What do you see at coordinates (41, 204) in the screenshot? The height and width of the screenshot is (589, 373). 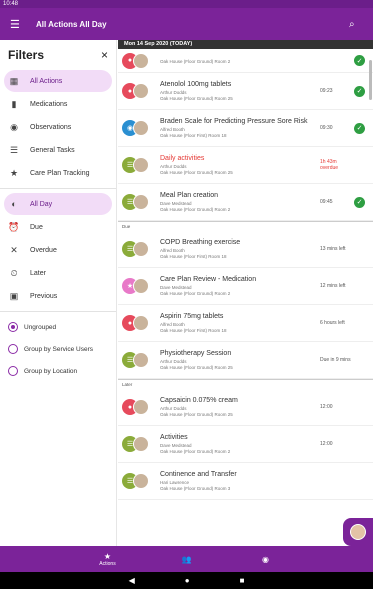 I see `filter-item-label: All Day` at bounding box center [41, 204].